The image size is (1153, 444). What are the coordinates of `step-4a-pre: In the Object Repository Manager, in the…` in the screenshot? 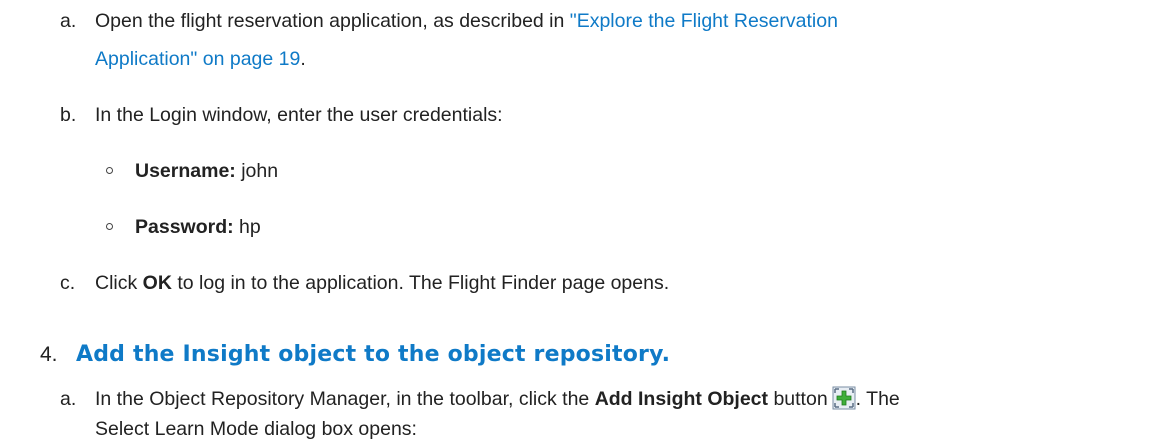 It's located at (345, 399).